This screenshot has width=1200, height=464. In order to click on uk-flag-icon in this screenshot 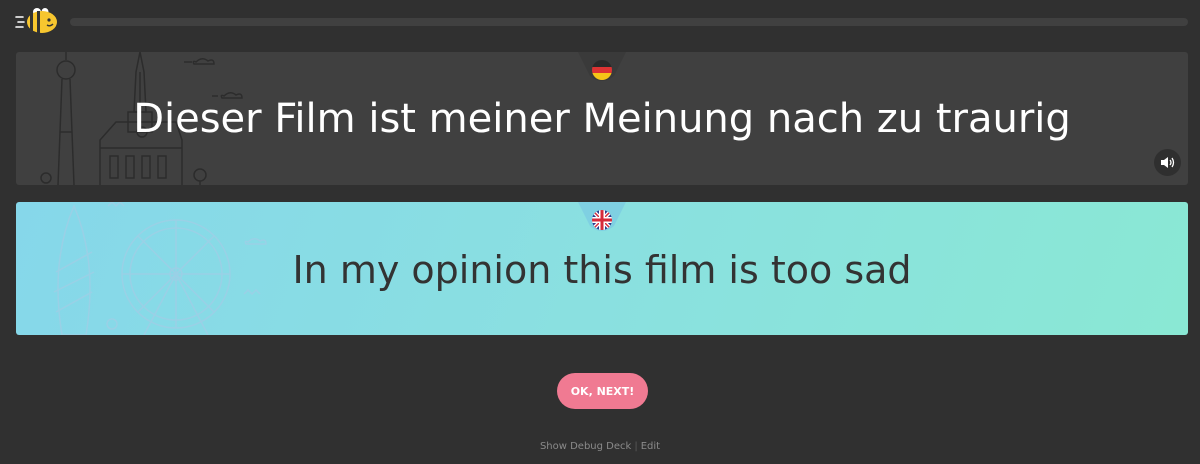, I will do `click(602, 220)`.